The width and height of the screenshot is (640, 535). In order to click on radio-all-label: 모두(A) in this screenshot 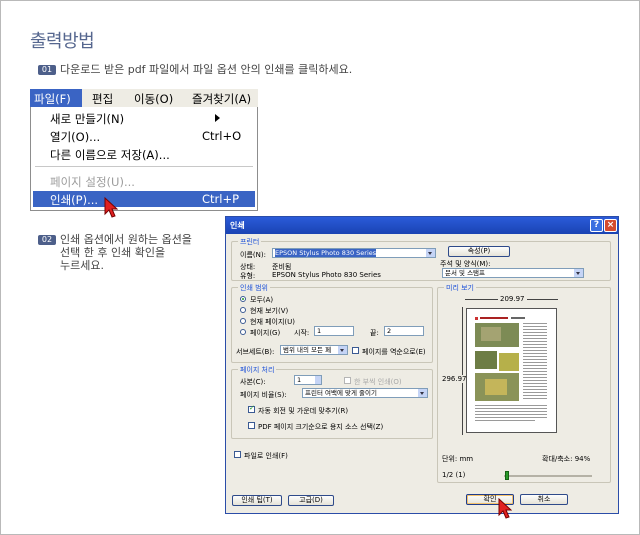, I will do `click(262, 300)`.